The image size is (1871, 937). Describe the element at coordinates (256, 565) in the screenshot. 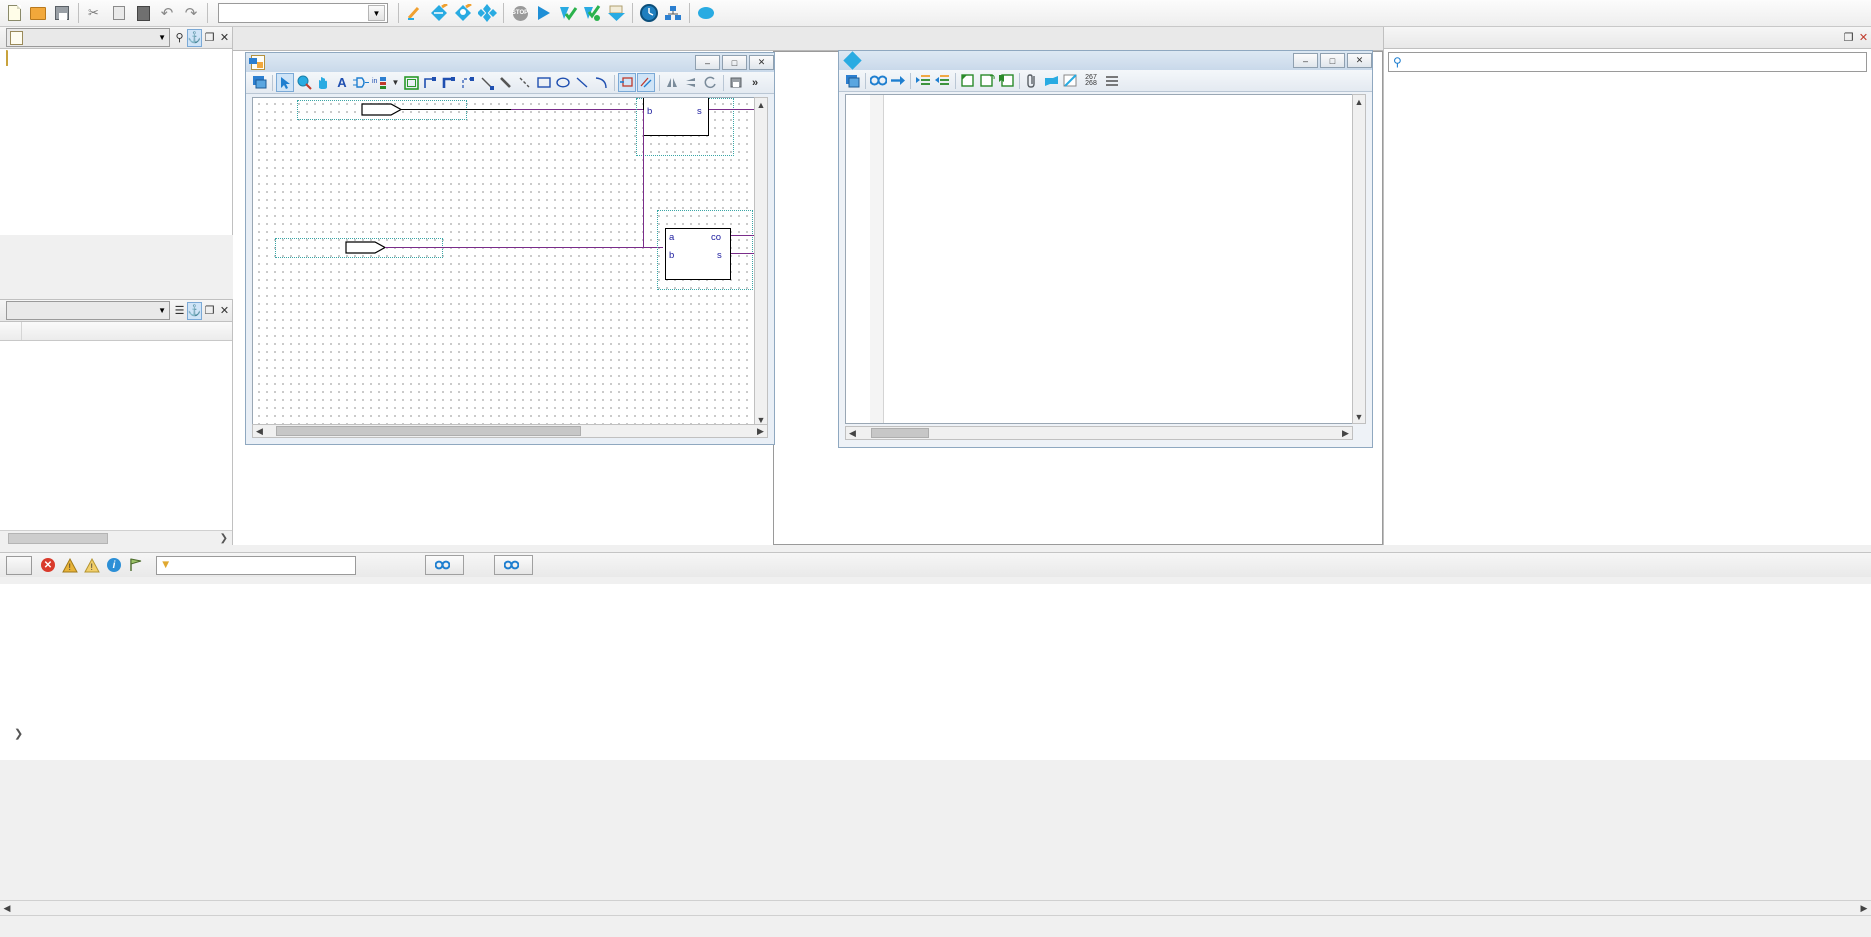

I see `message-filter-input: ▼` at that location.